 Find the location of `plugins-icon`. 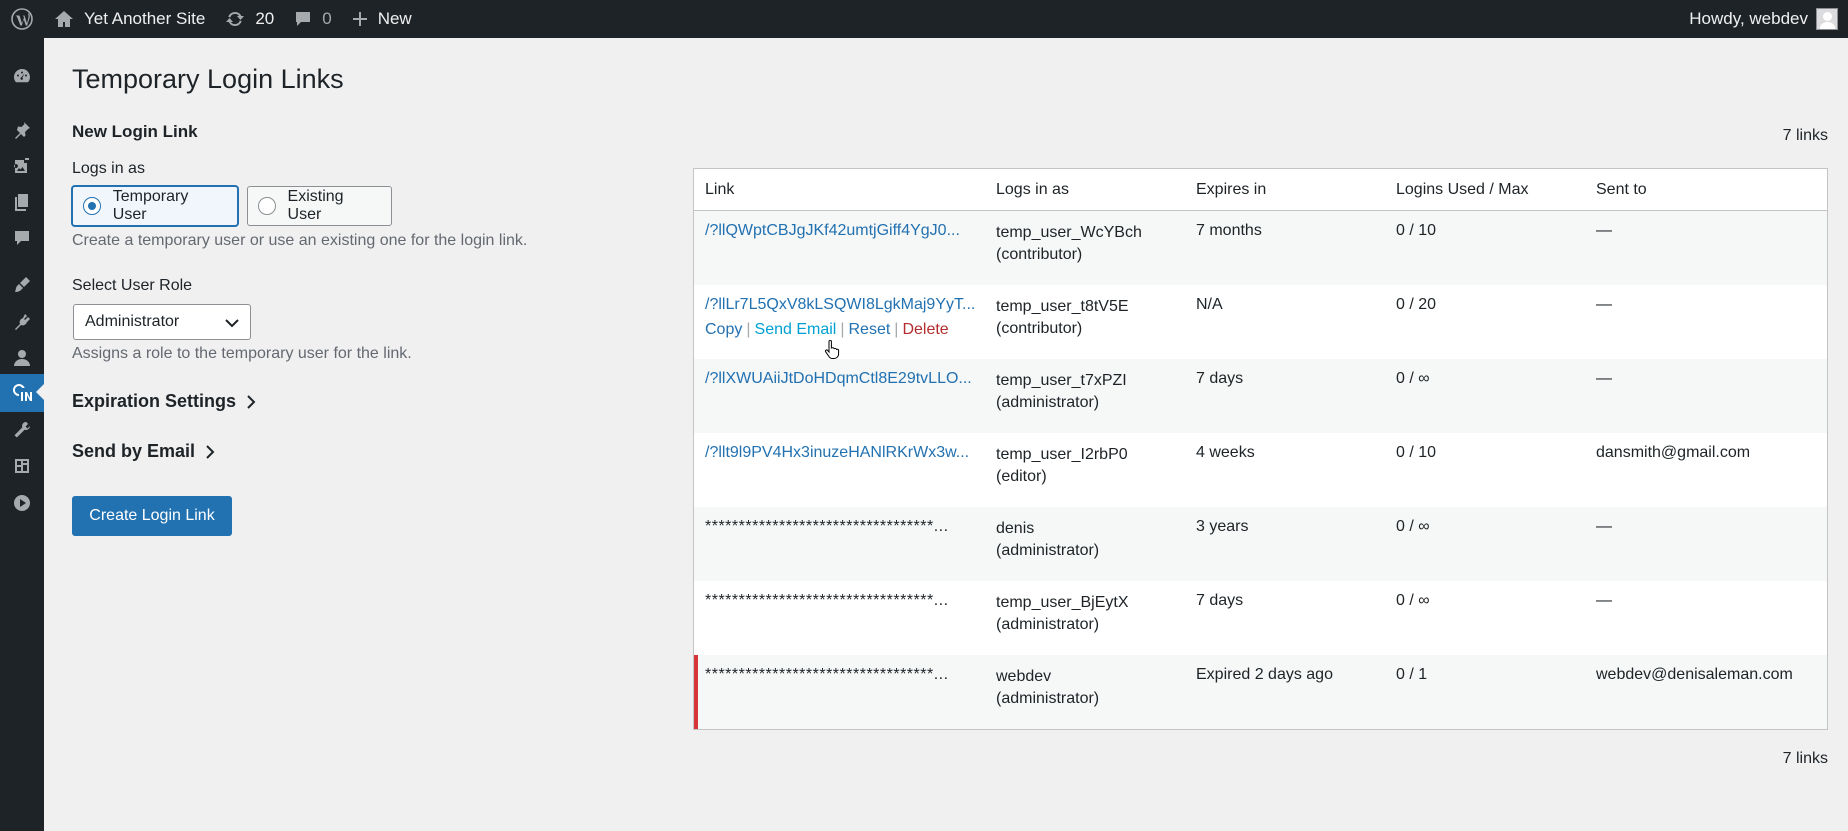

plugins-icon is located at coordinates (22, 322).